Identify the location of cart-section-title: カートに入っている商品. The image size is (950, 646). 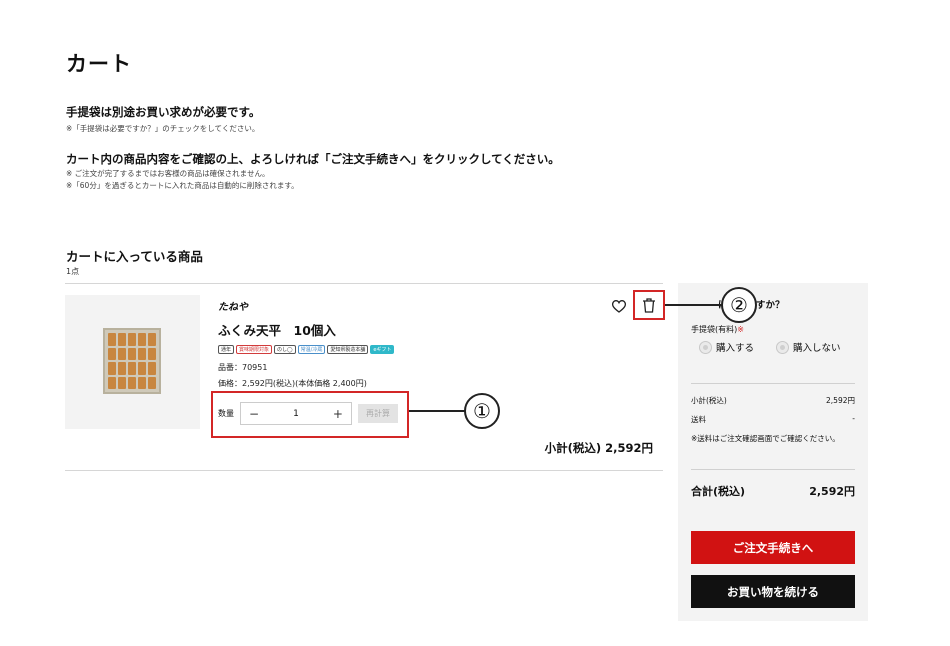
(134, 256).